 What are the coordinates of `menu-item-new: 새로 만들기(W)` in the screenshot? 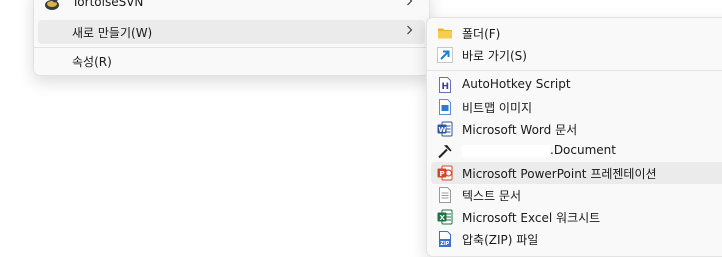 It's located at (231, 32).